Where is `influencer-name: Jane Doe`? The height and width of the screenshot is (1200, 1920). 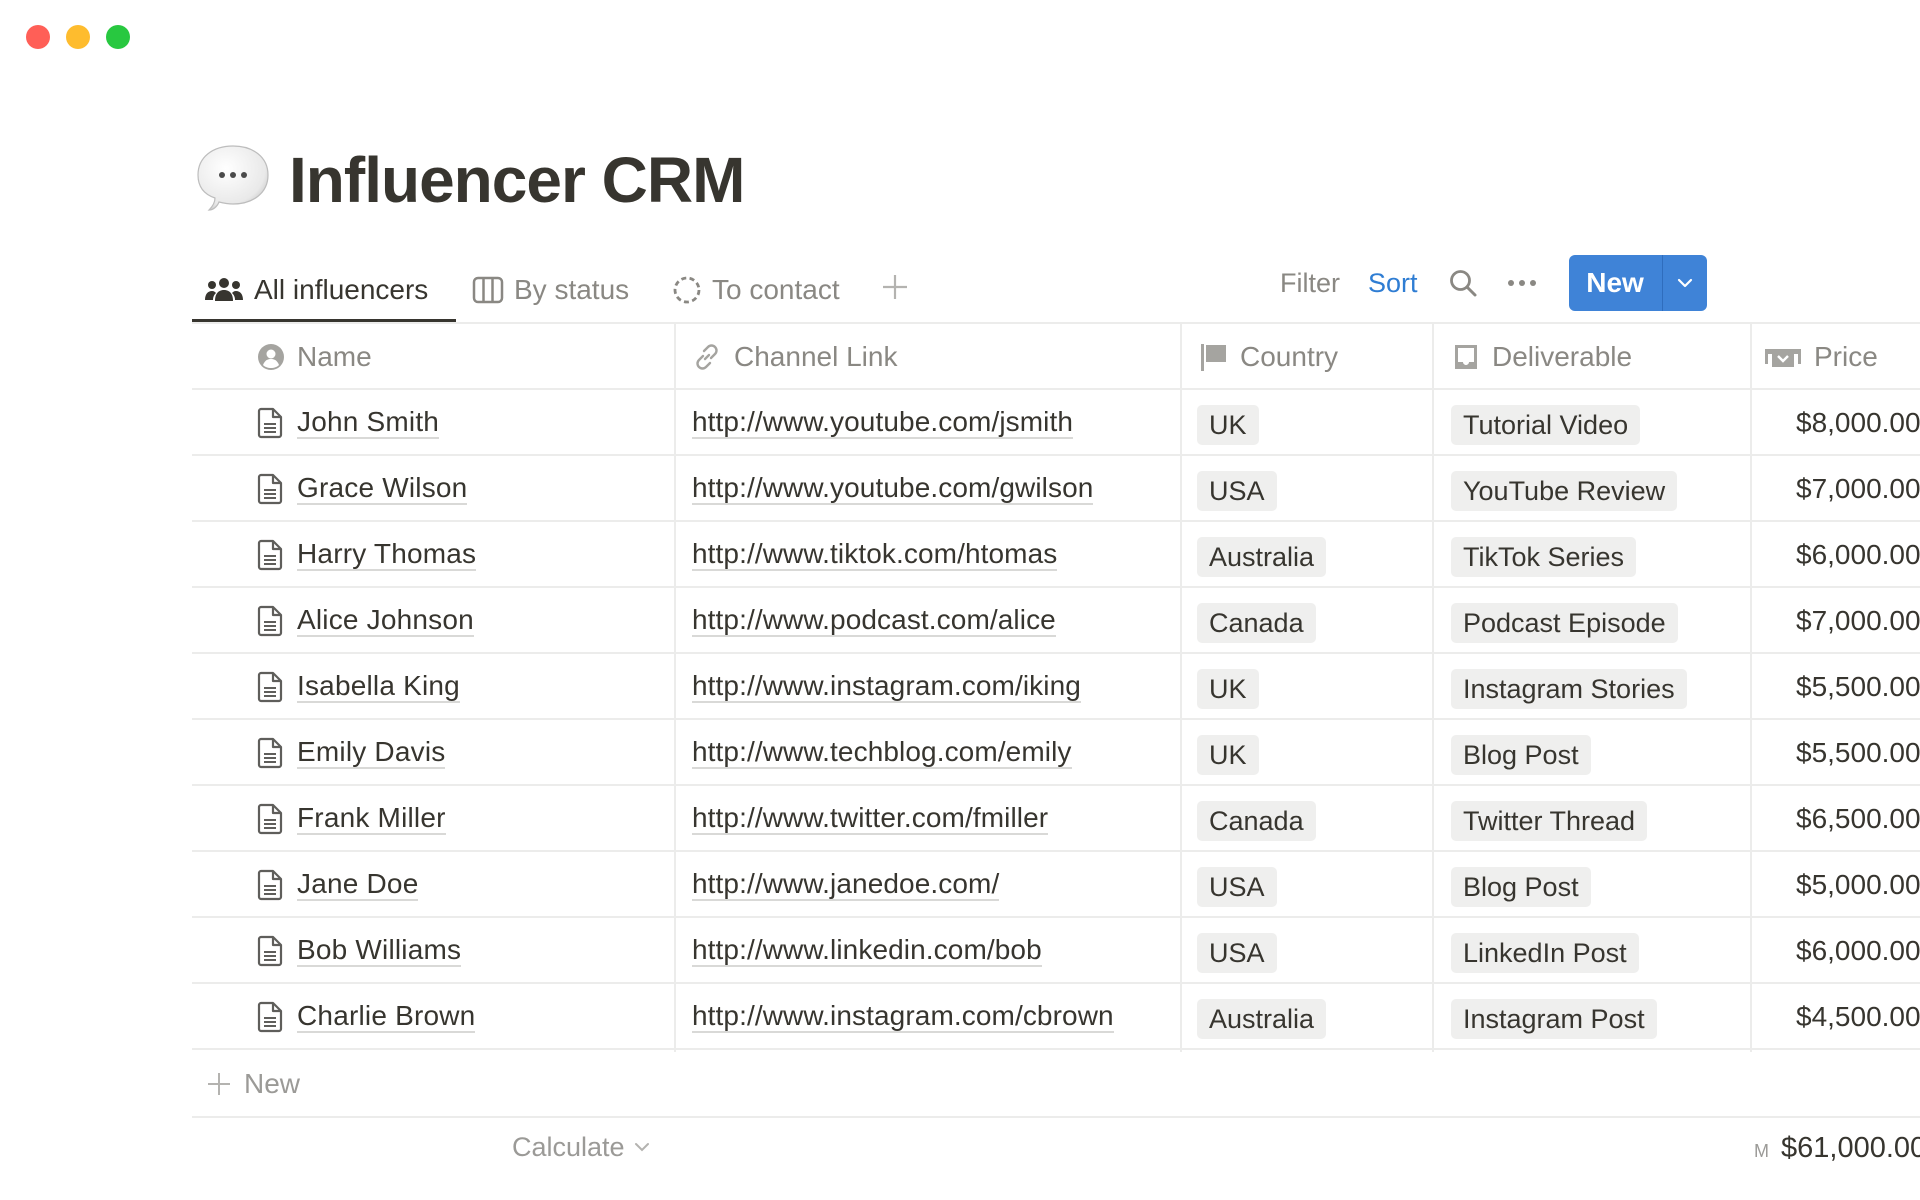
influencer-name: Jane Doe is located at coordinates (358, 885).